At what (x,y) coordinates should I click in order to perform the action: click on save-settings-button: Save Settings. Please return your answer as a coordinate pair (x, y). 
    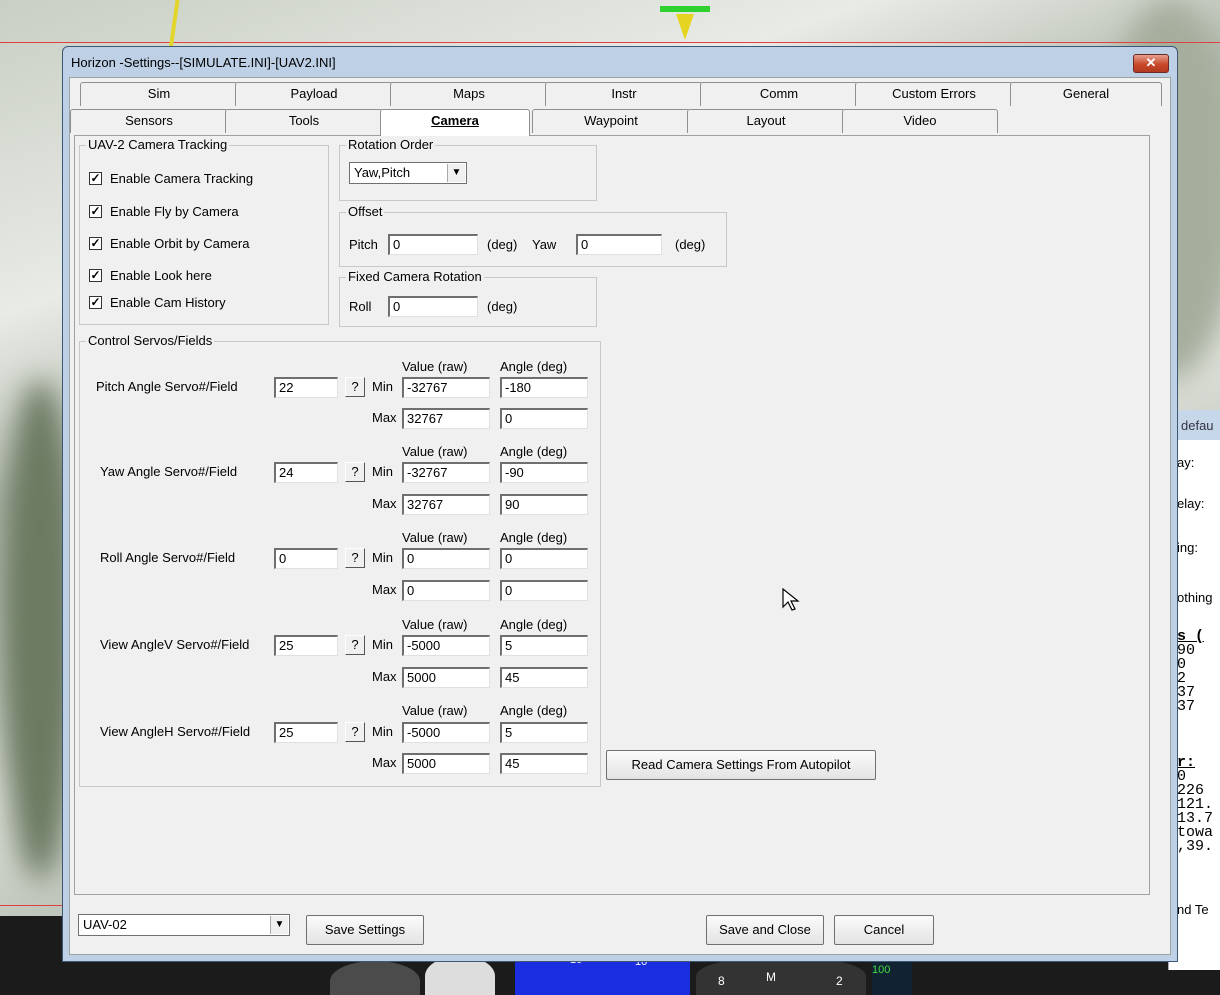
    Looking at the image, I should click on (365, 930).